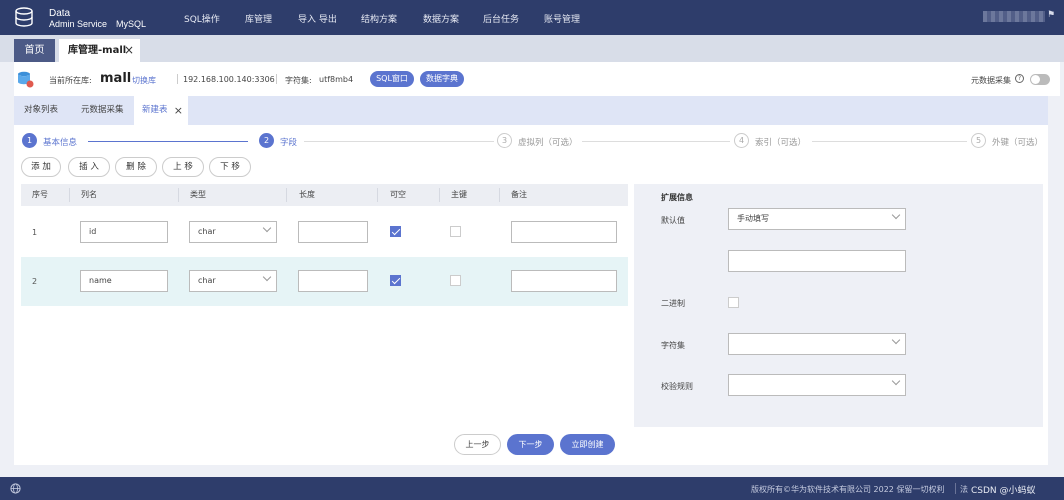  Describe the element at coordinates (530, 444) in the screenshot. I see `next-step-button: 下一步` at that location.